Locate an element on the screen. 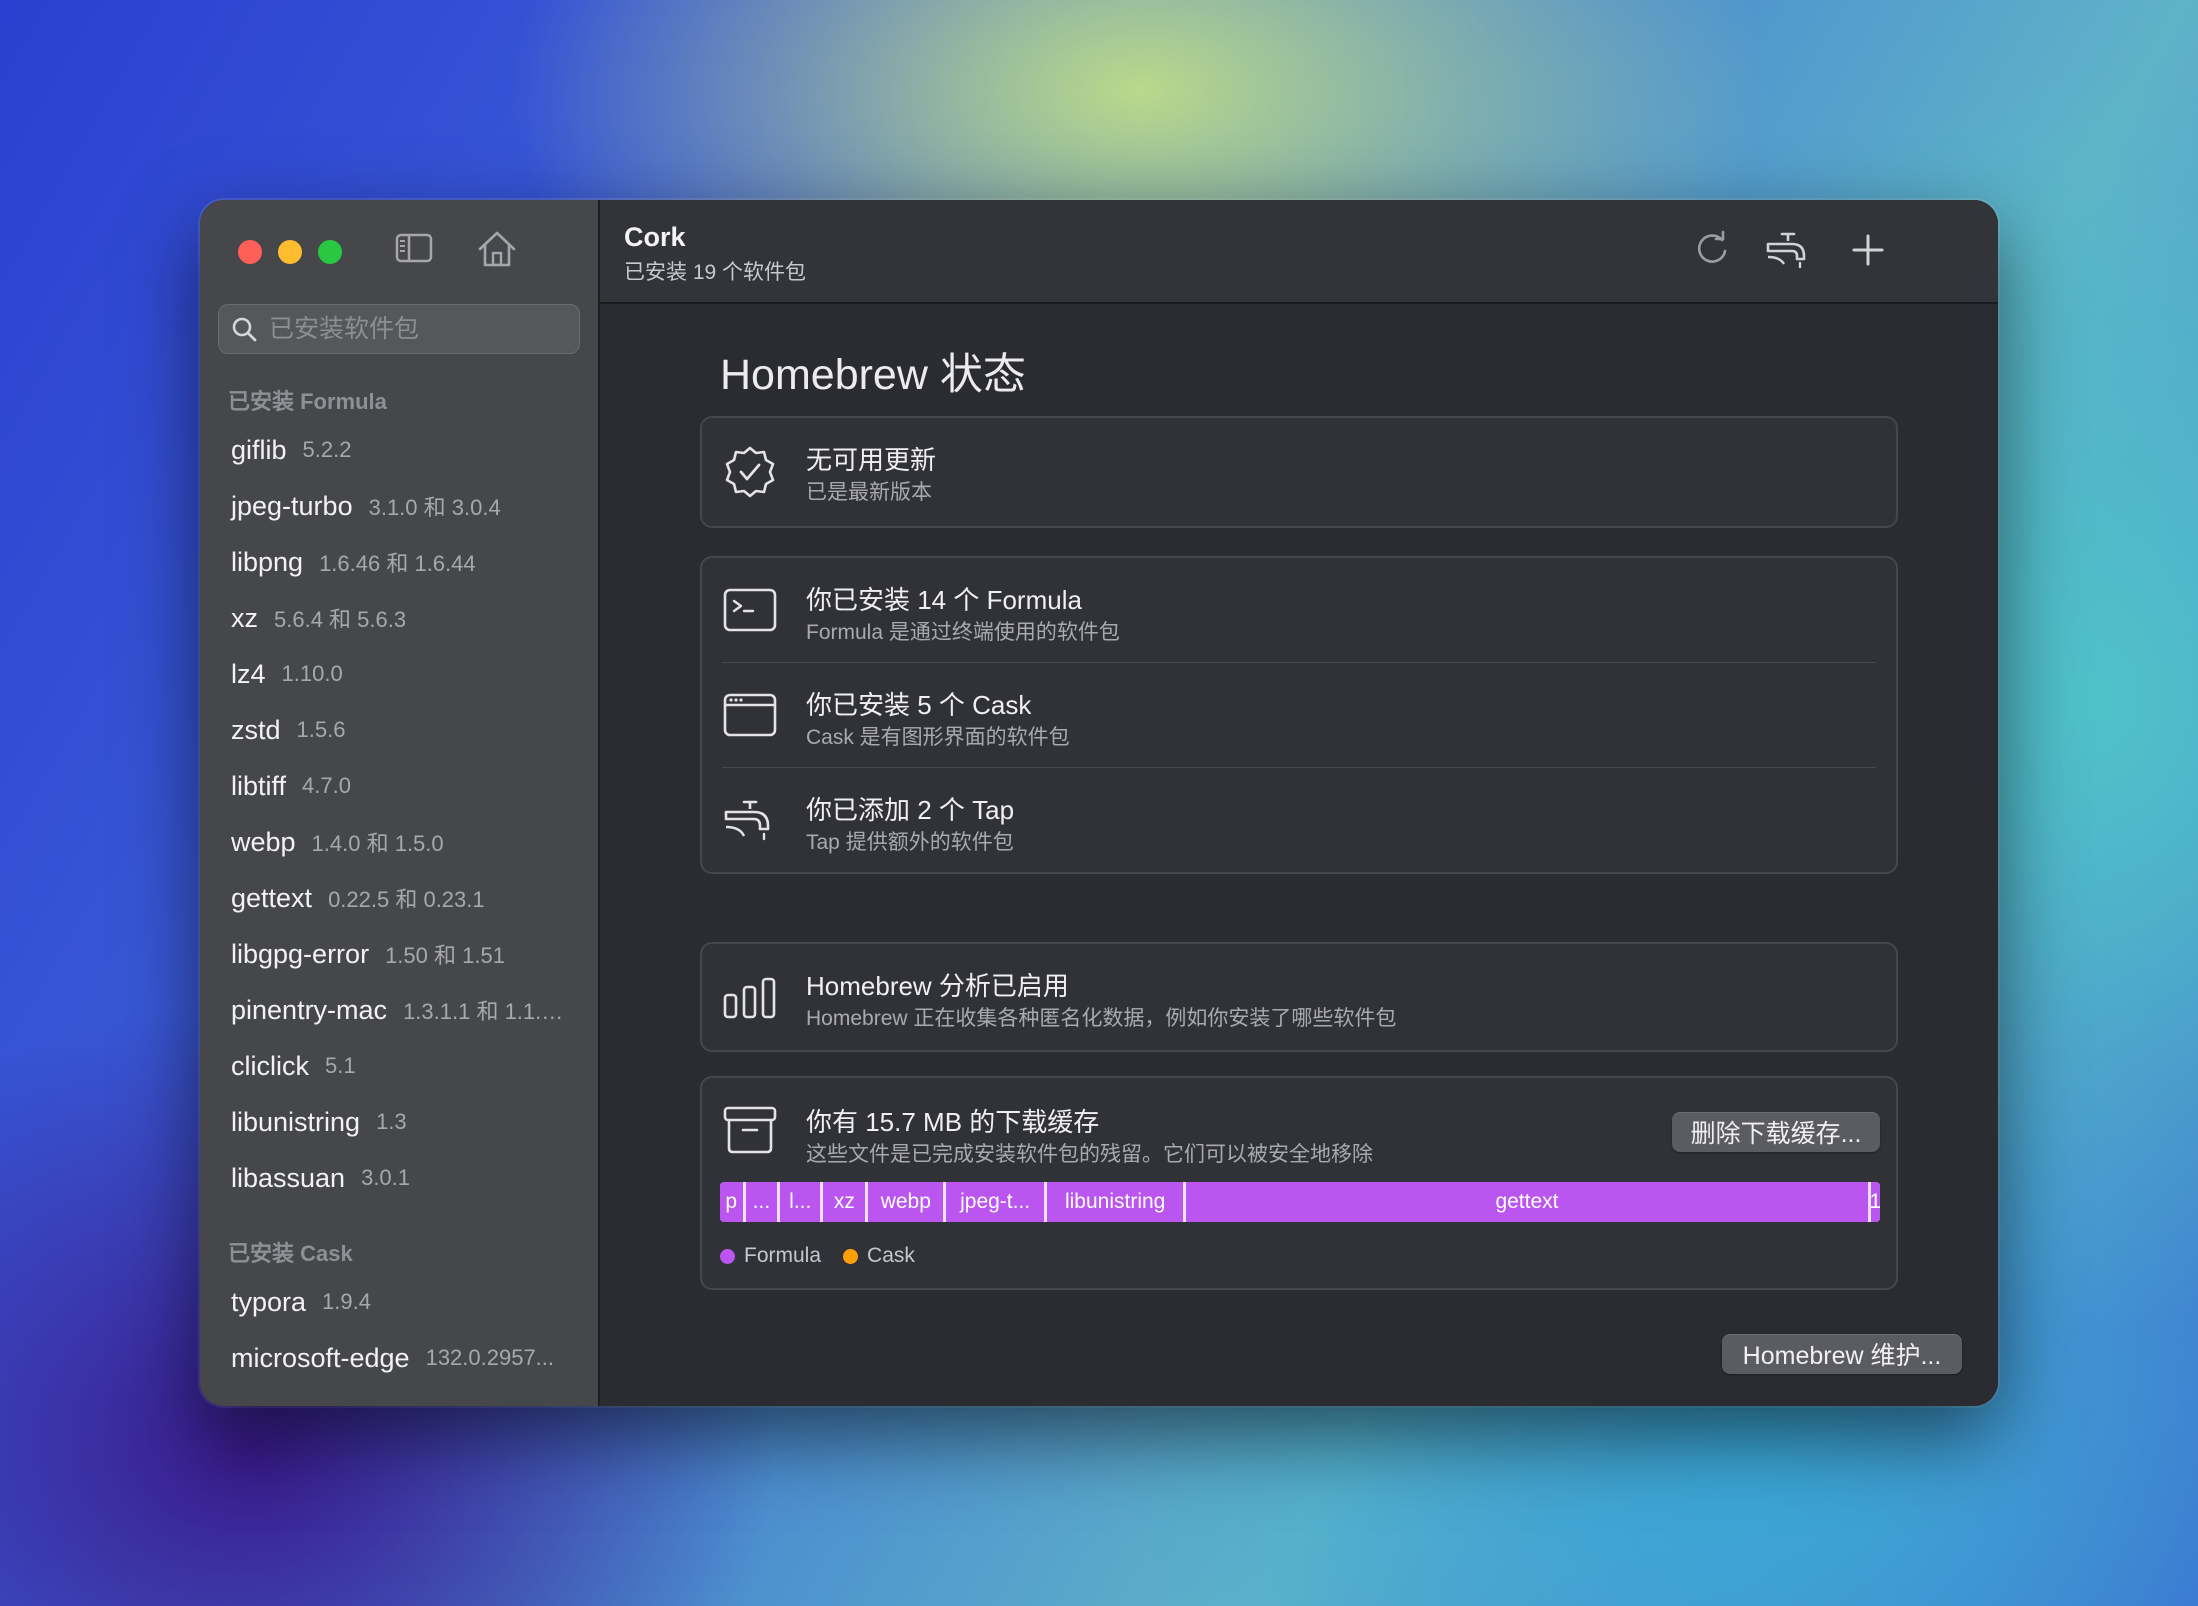 The width and height of the screenshot is (2198, 1606). cache-segment: gettext is located at coordinates (1528, 1202).